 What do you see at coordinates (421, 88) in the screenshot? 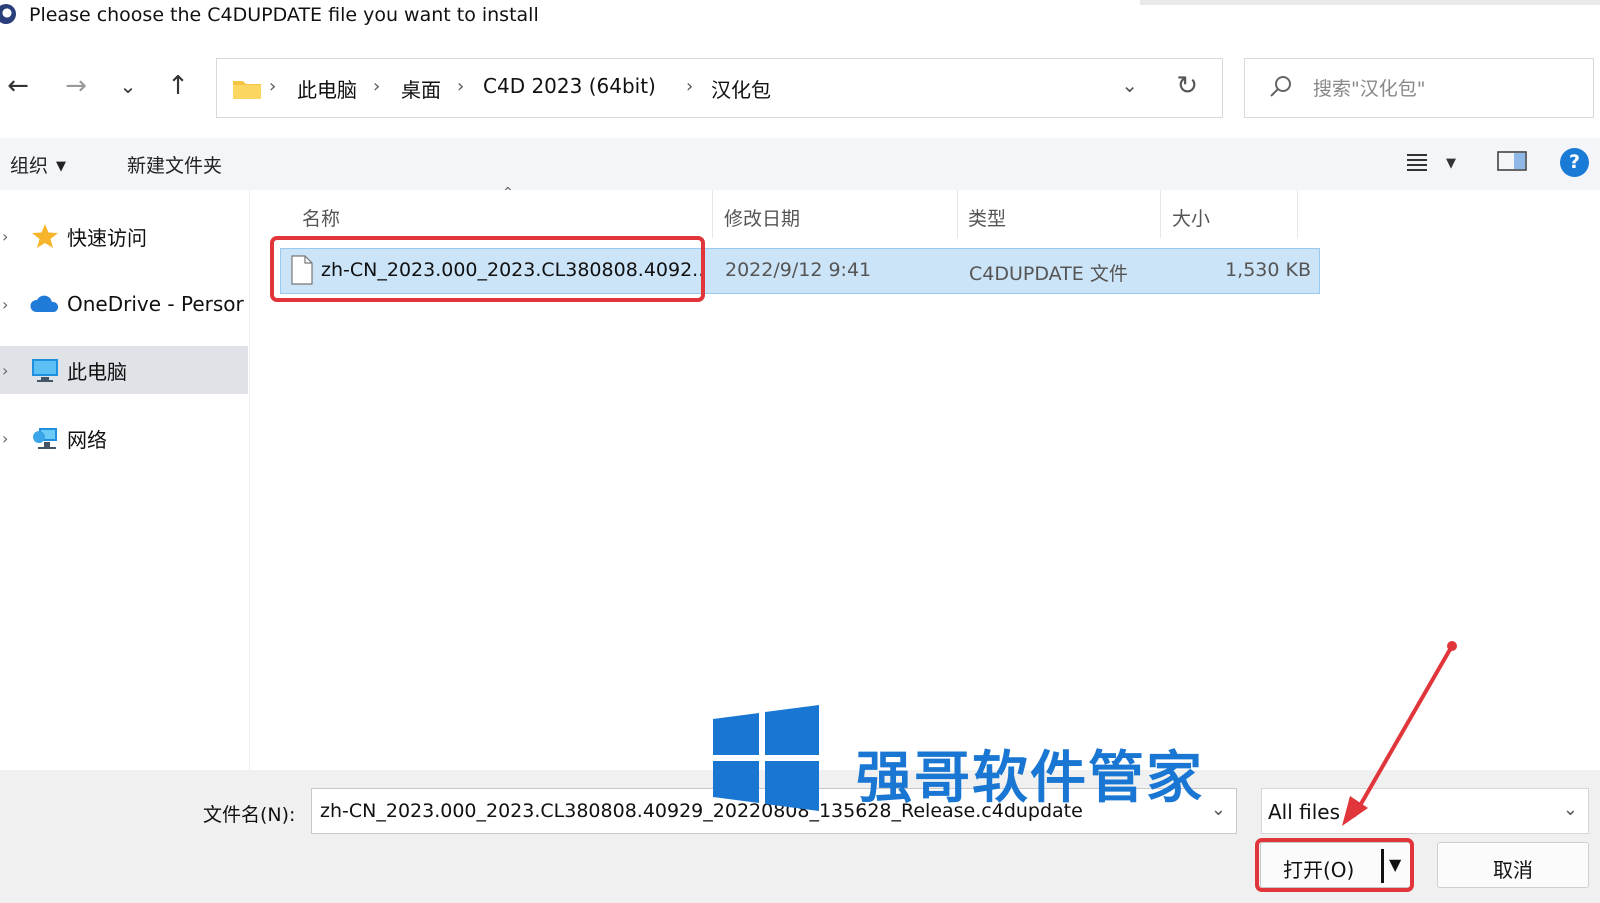
I see `breadcrumb-desktop: 桌面` at bounding box center [421, 88].